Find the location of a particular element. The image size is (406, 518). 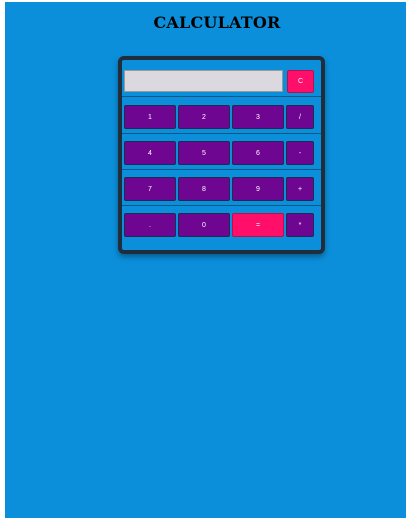

digit-4-button: 4 is located at coordinates (150, 153).